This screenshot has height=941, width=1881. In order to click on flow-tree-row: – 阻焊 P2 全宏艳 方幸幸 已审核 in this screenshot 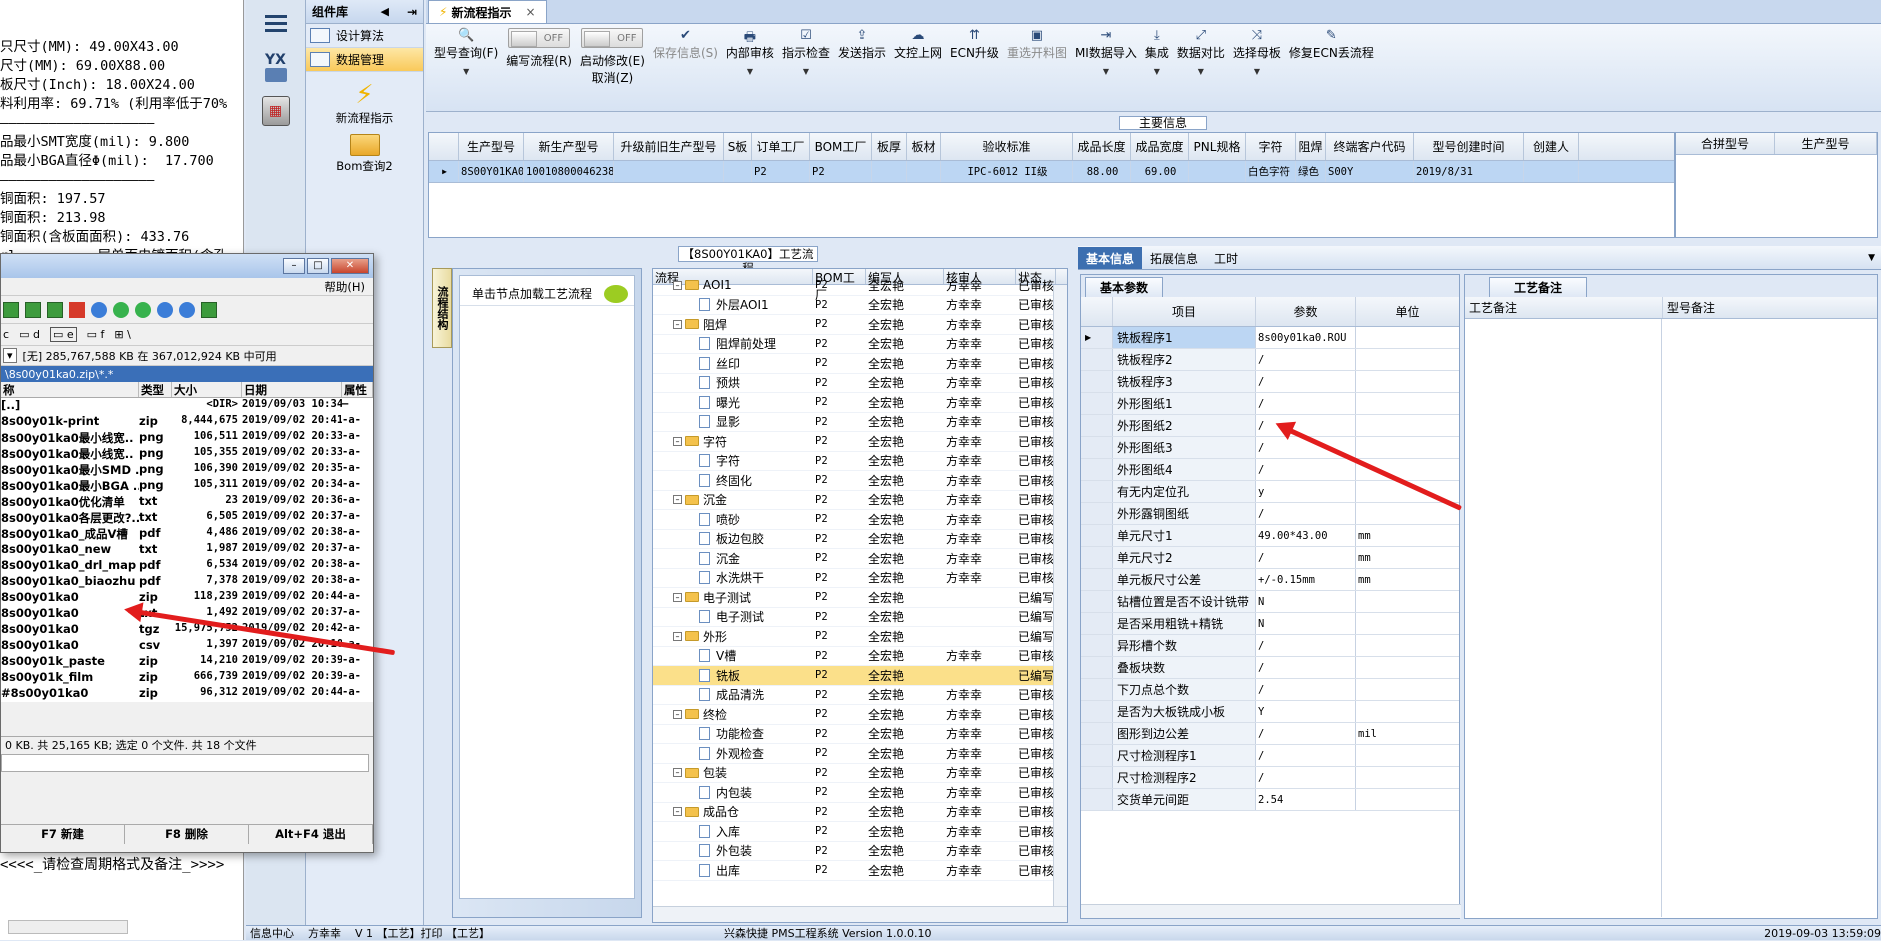, I will do `click(860, 325)`.